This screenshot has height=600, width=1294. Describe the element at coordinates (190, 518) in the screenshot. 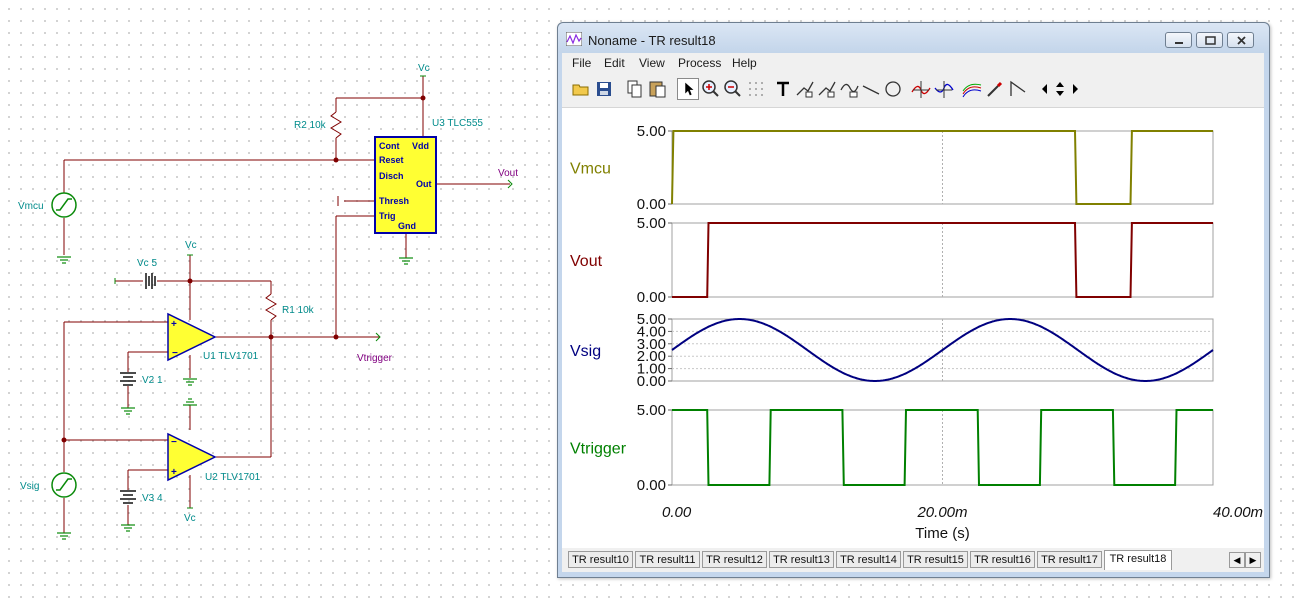

I see `vc-bottom-label: Vc` at that location.